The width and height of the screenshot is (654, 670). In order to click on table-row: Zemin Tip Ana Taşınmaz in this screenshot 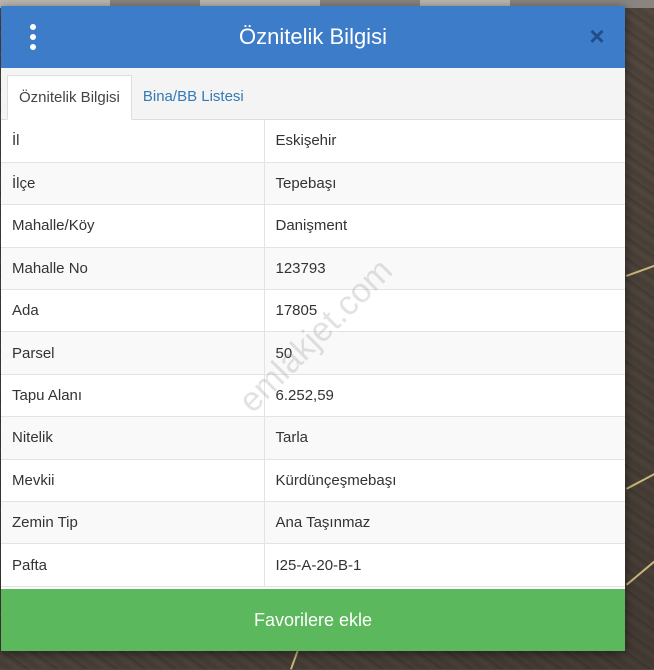, I will do `click(313, 523)`.